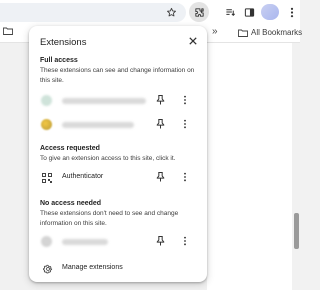 The width and height of the screenshot is (320, 290). I want to click on extension-name: Authenticator, so click(83, 176).